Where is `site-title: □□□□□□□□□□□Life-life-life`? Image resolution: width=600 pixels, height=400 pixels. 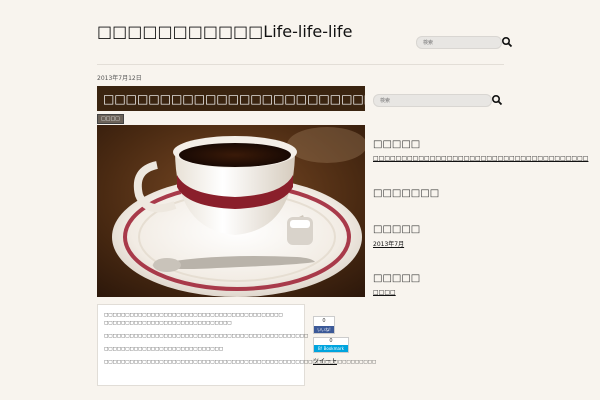
site-title: □□□□□□□□□□□Life-life-life is located at coordinates (224, 31).